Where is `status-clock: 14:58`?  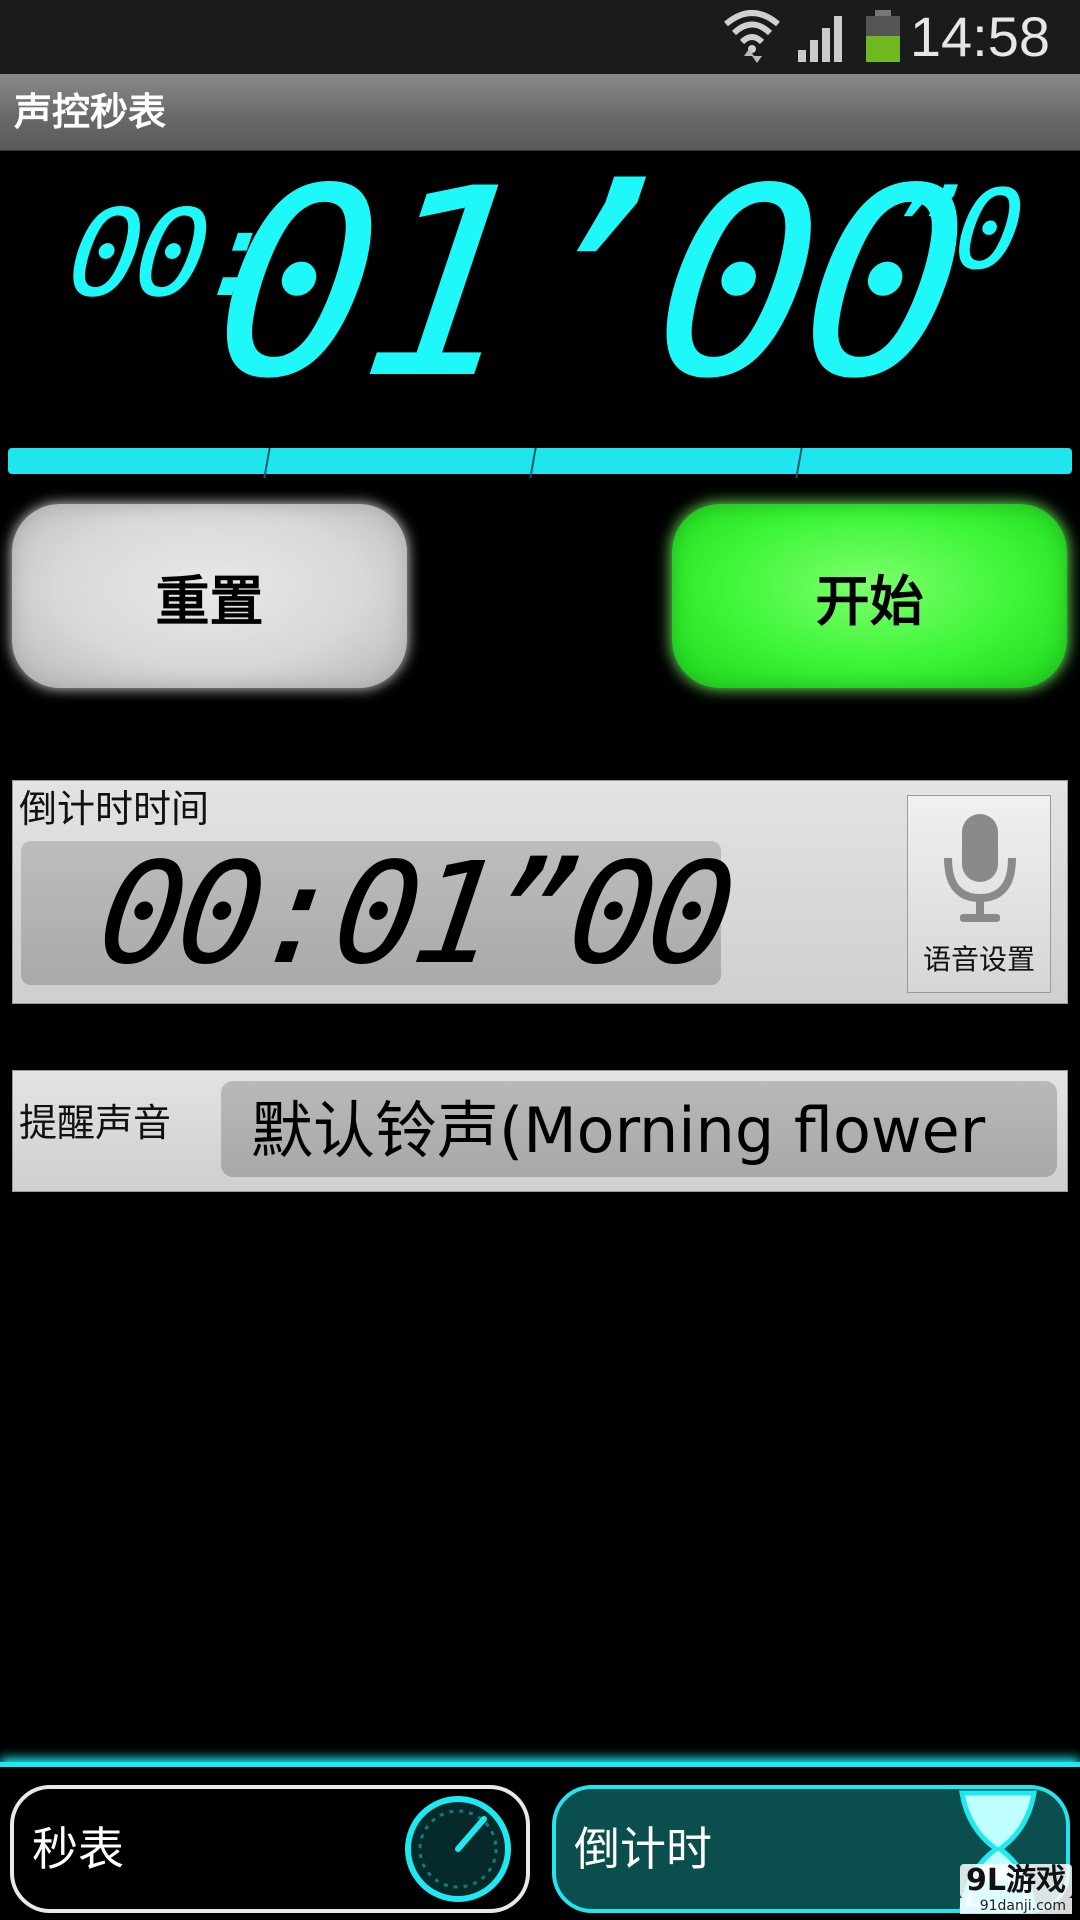
status-clock: 14:58 is located at coordinates (979, 36).